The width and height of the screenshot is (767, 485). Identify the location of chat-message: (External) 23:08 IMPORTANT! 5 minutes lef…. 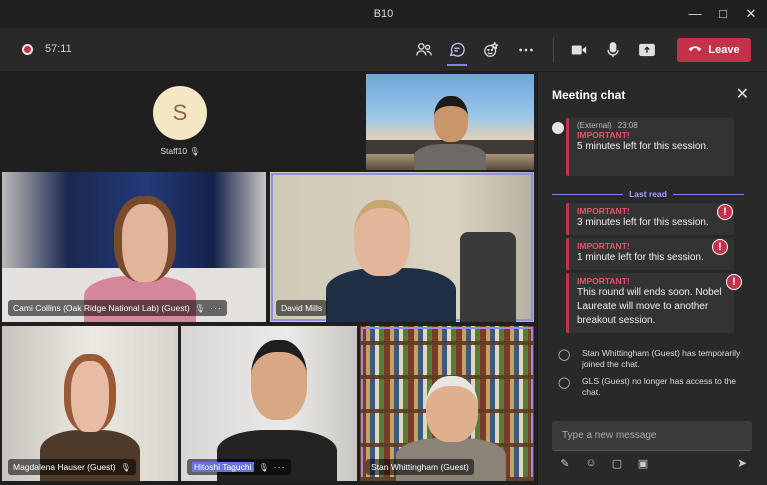
(650, 147).